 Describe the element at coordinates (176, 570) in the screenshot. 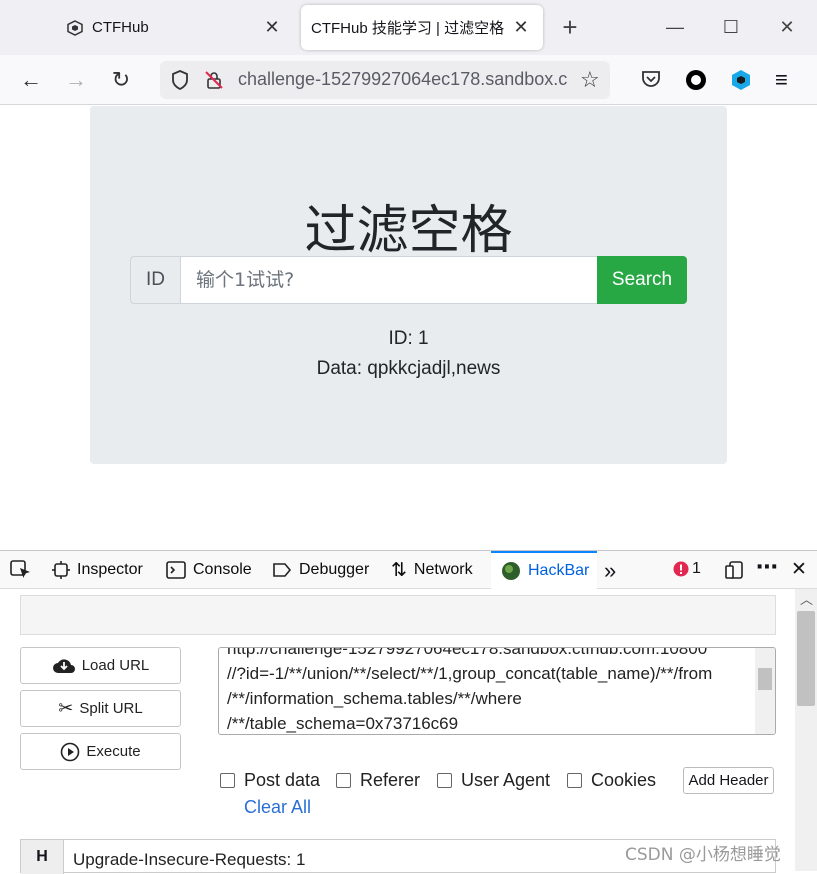

I see `console-icon` at that location.